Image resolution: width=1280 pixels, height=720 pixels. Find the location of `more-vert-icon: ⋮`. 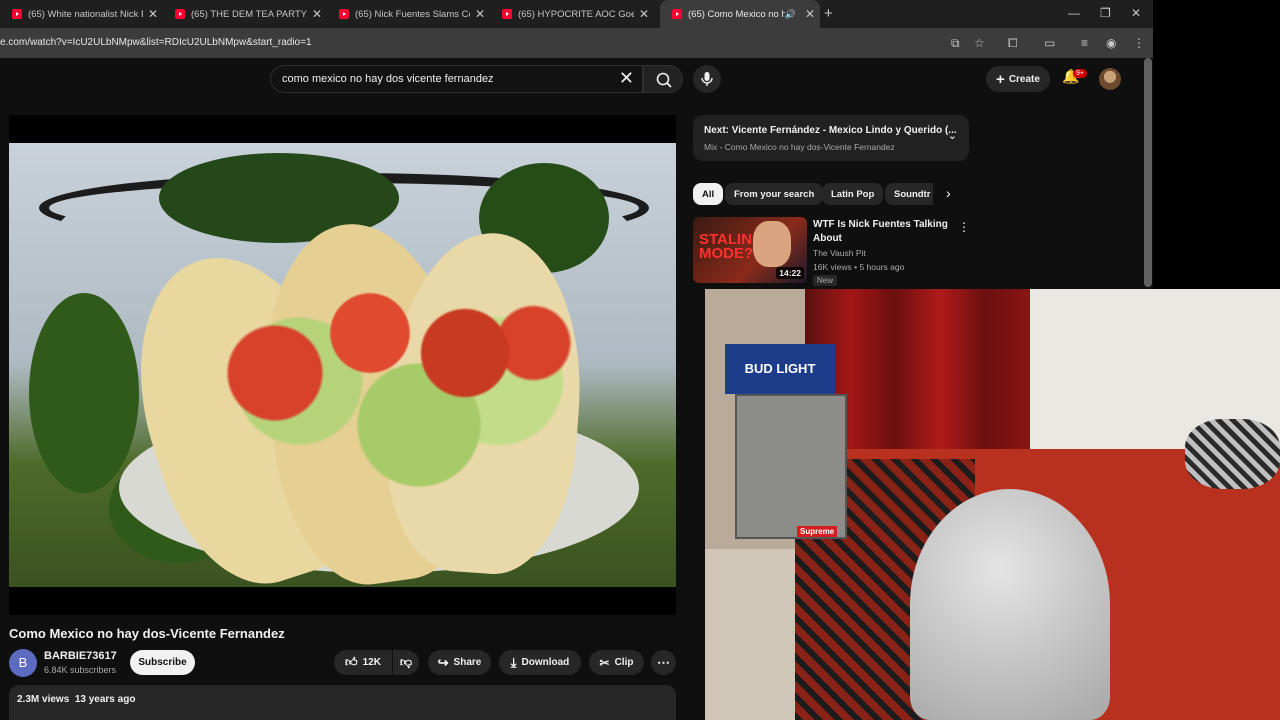

more-vert-icon: ⋮ is located at coordinates (964, 227).